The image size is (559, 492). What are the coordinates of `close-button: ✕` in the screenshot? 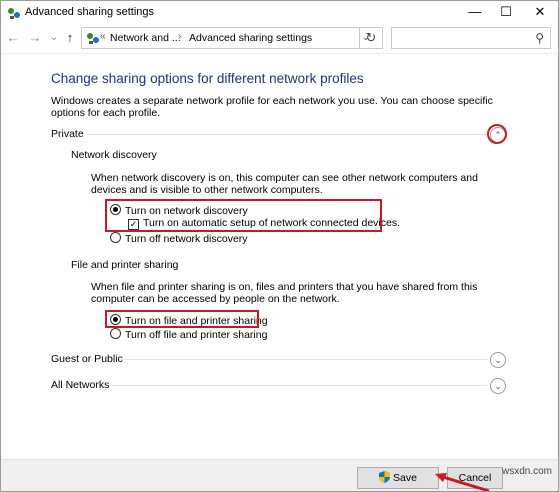 It's located at (540, 12).